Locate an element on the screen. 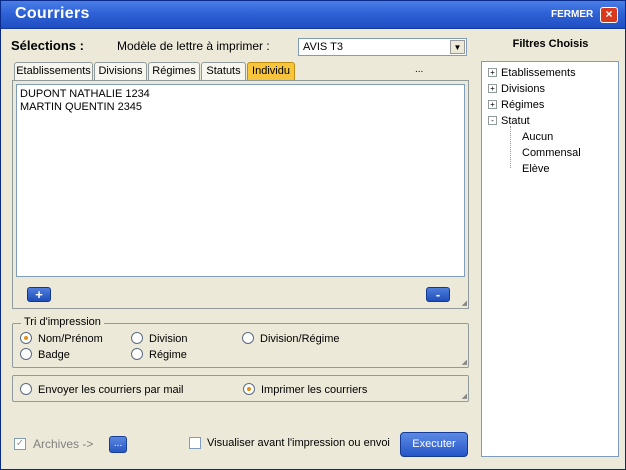 This screenshot has width=626, height=470. model-select-value: AVIS T3 is located at coordinates (323, 47).